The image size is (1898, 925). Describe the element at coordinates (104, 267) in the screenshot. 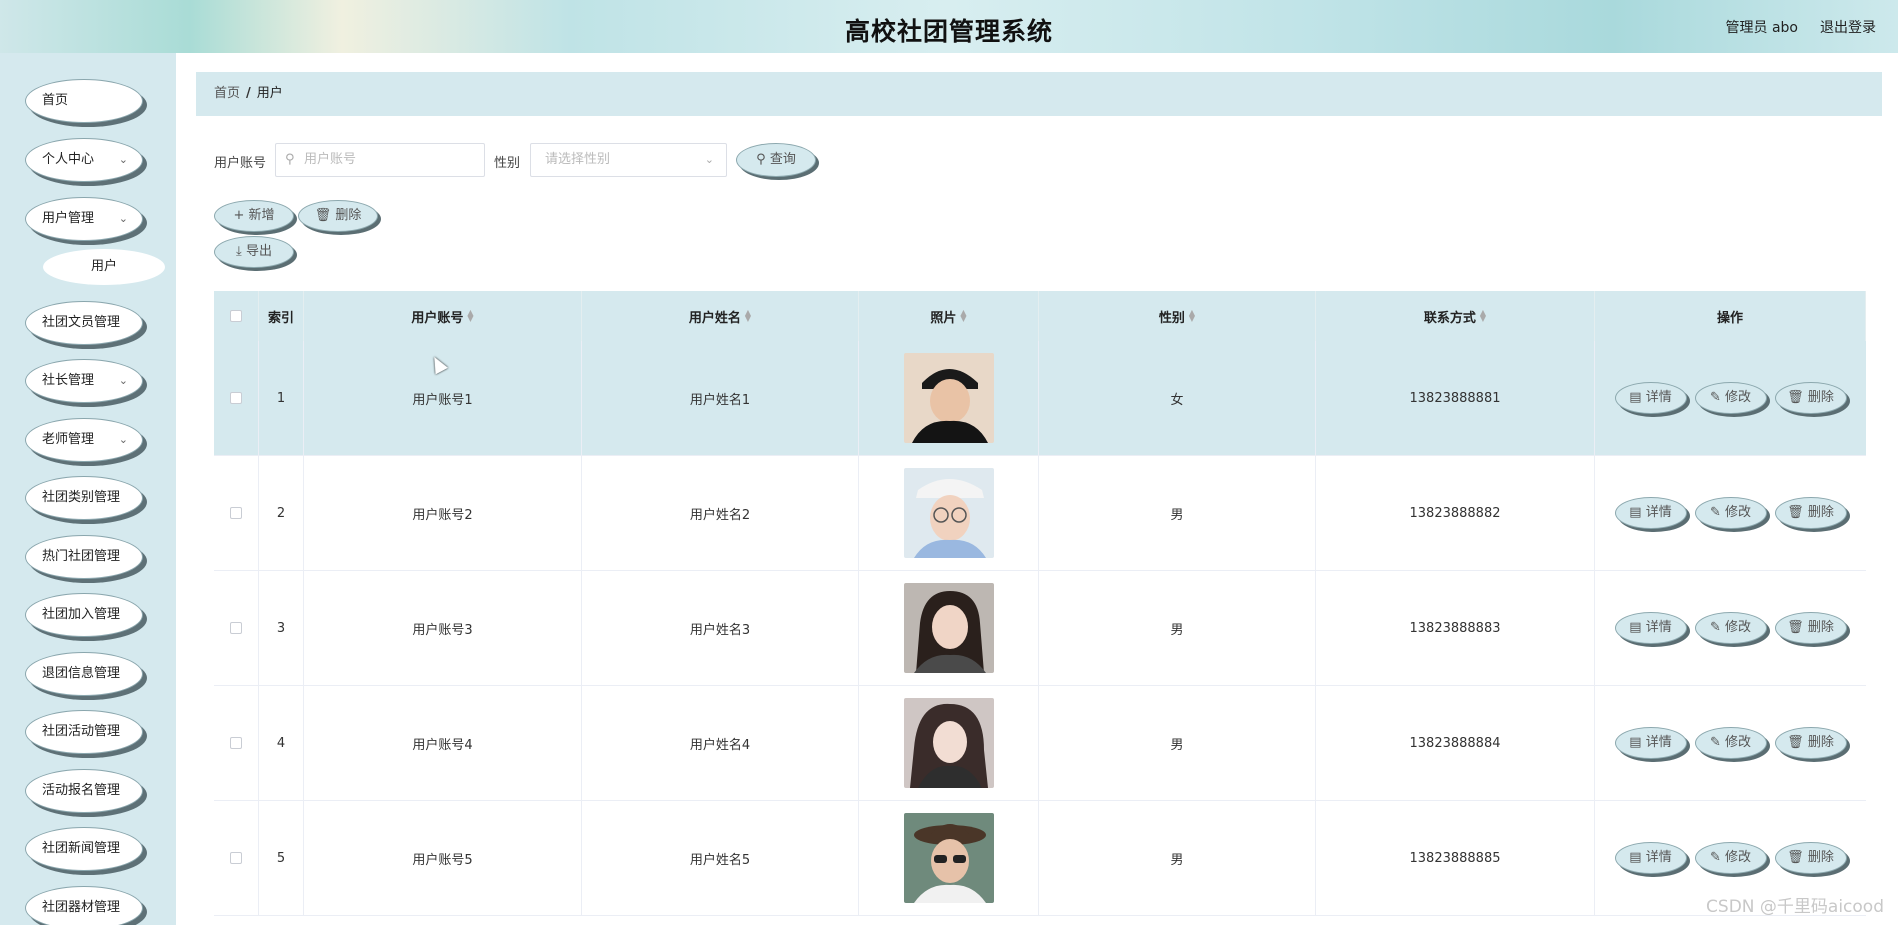

I see `sidebar-subitem-users: 用户` at that location.